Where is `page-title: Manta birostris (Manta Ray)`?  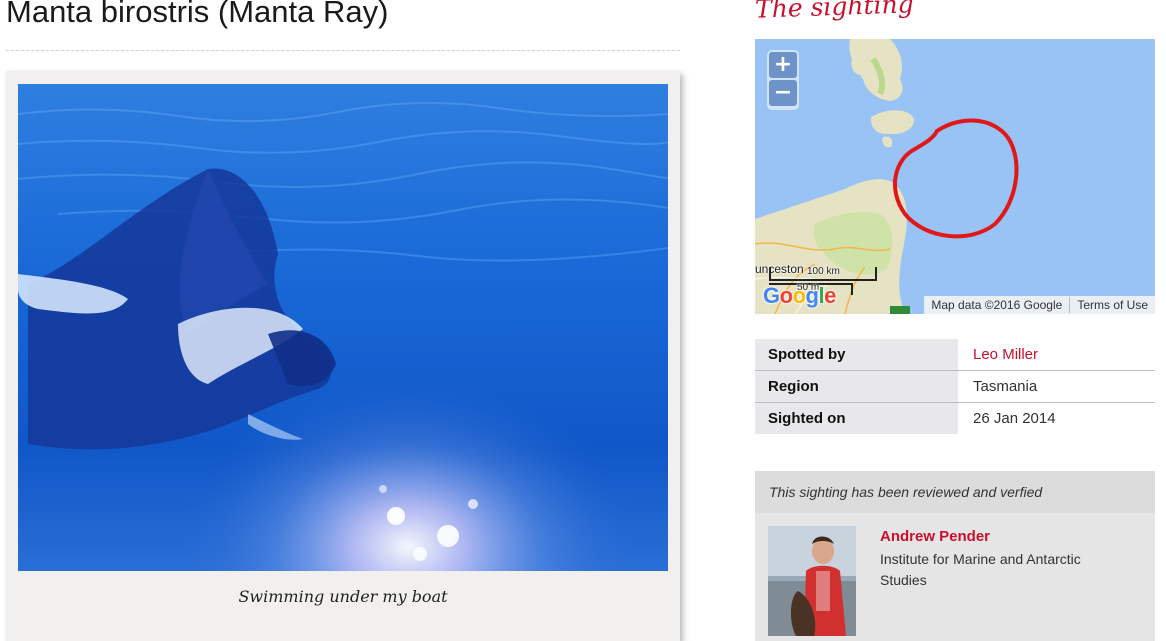 page-title: Manta birostris (Manta Ray) is located at coordinates (197, 14).